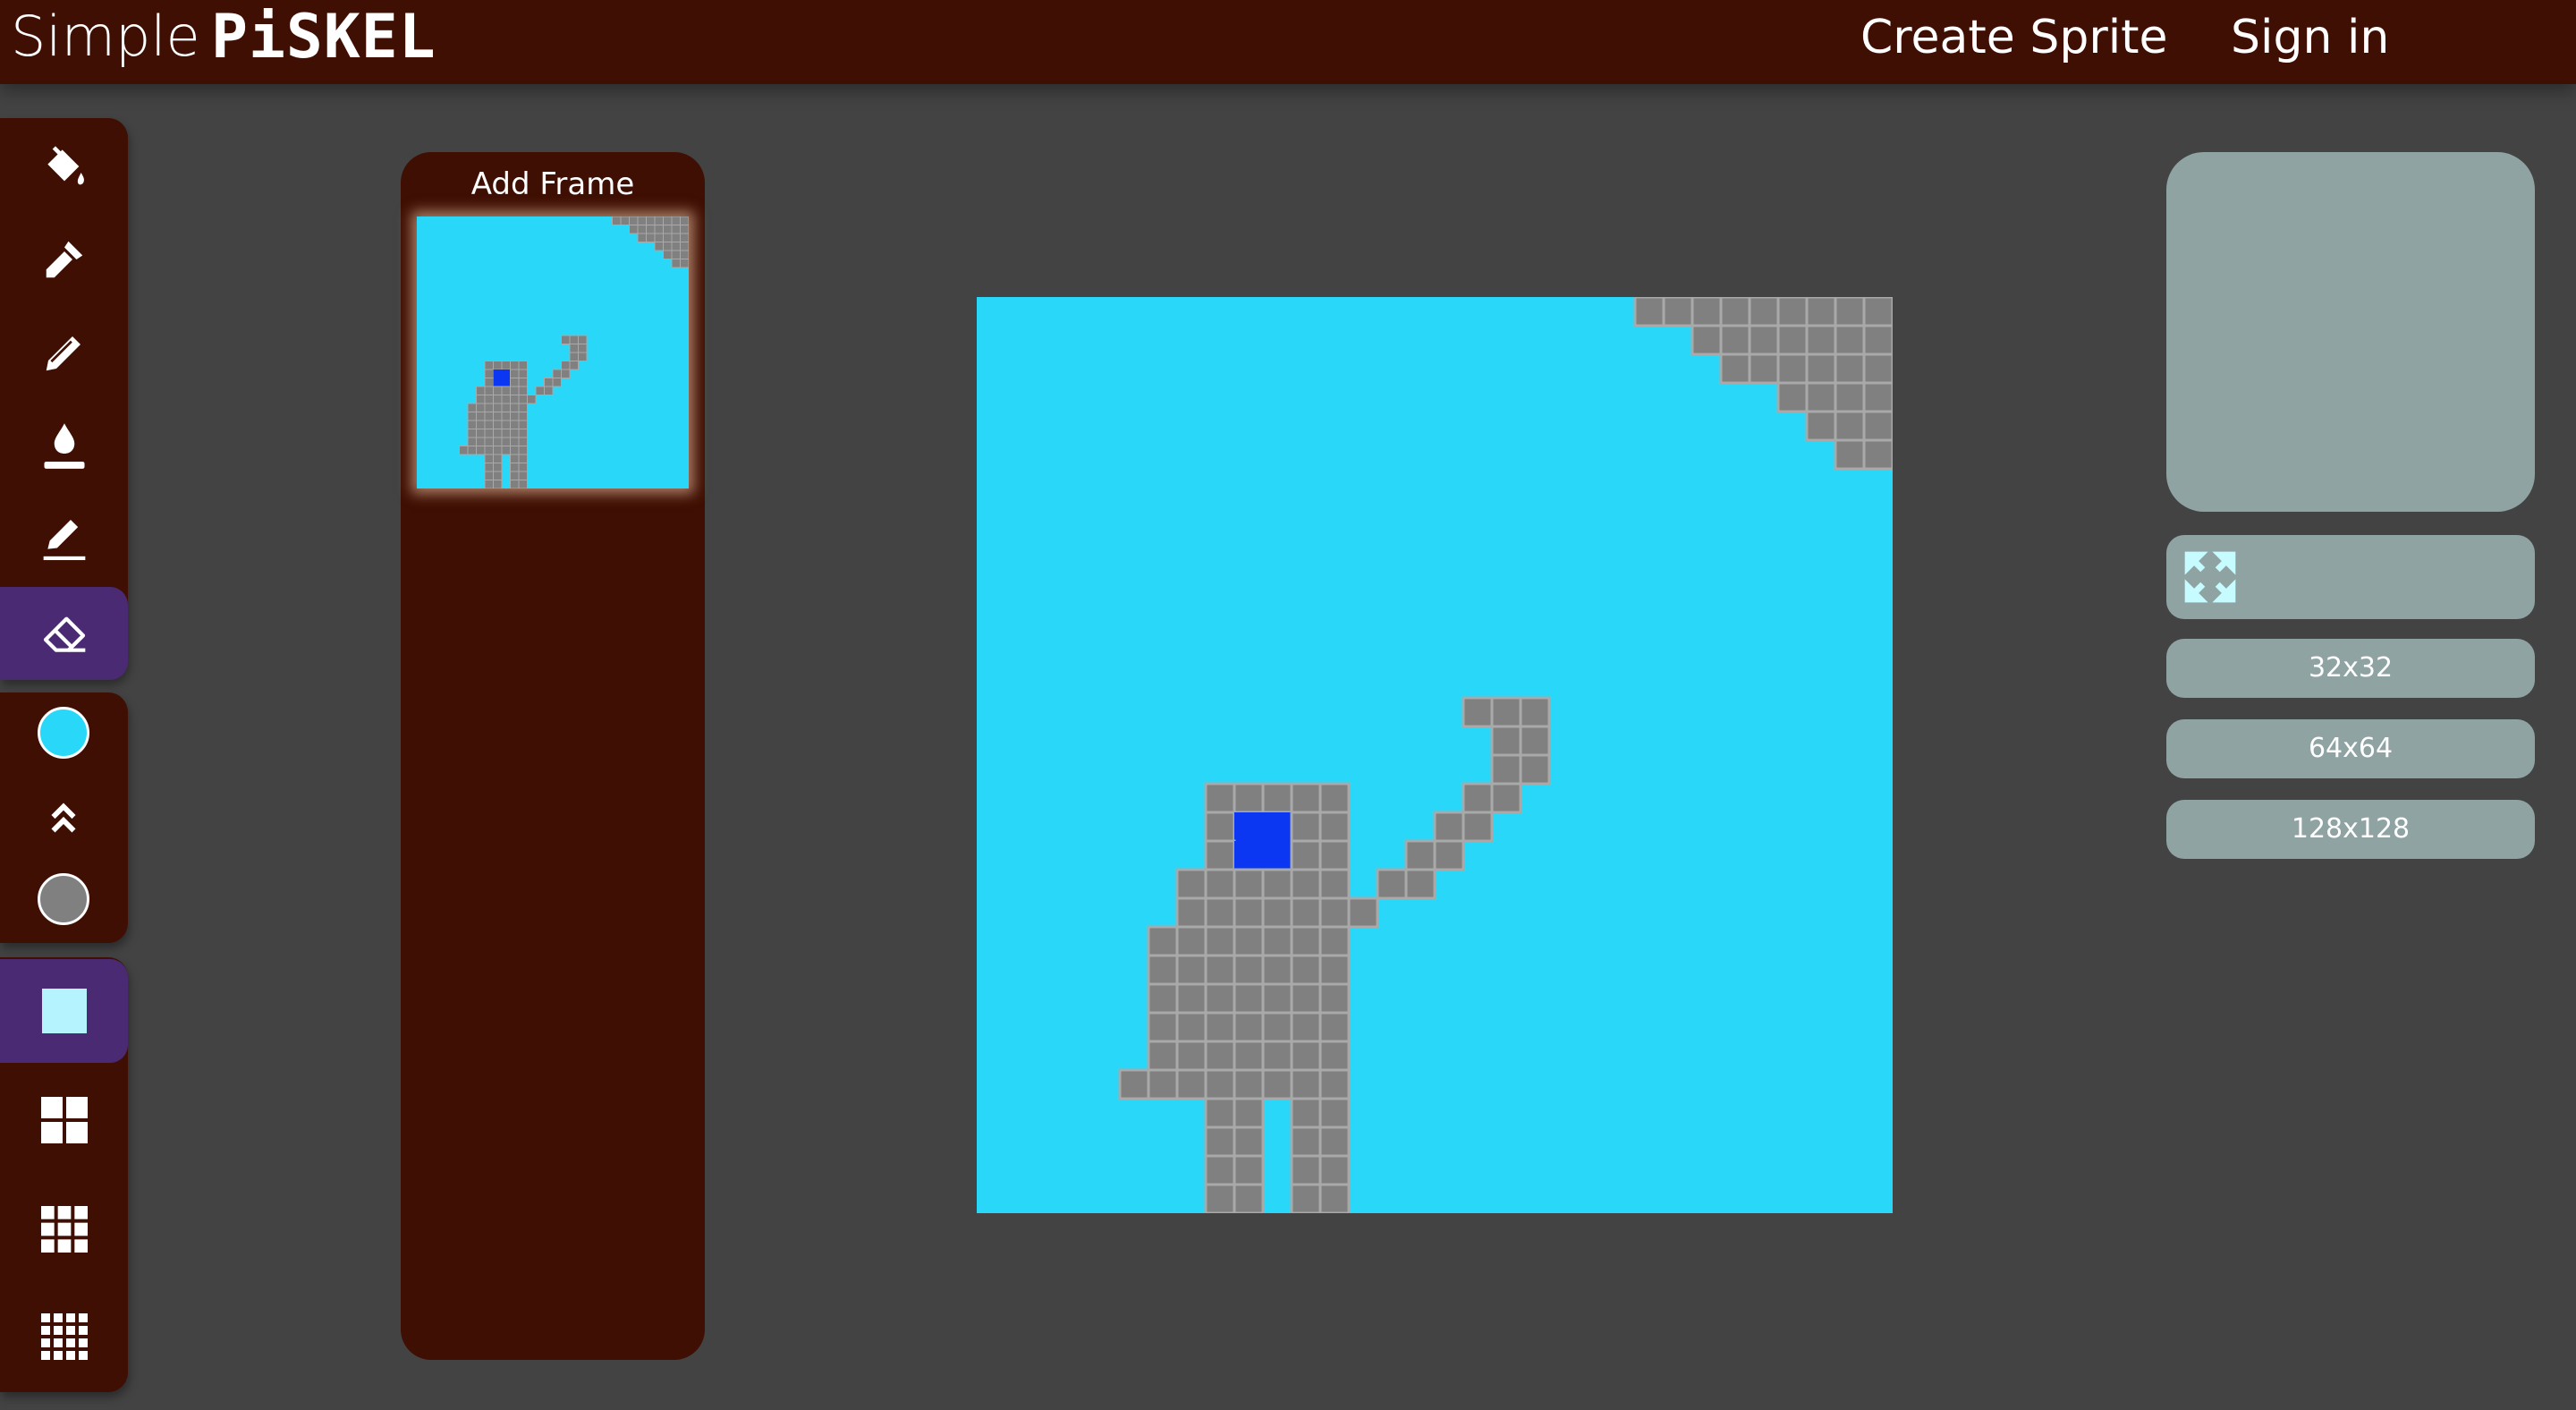  I want to click on create-sprite-link: Create Sprite, so click(2014, 37).